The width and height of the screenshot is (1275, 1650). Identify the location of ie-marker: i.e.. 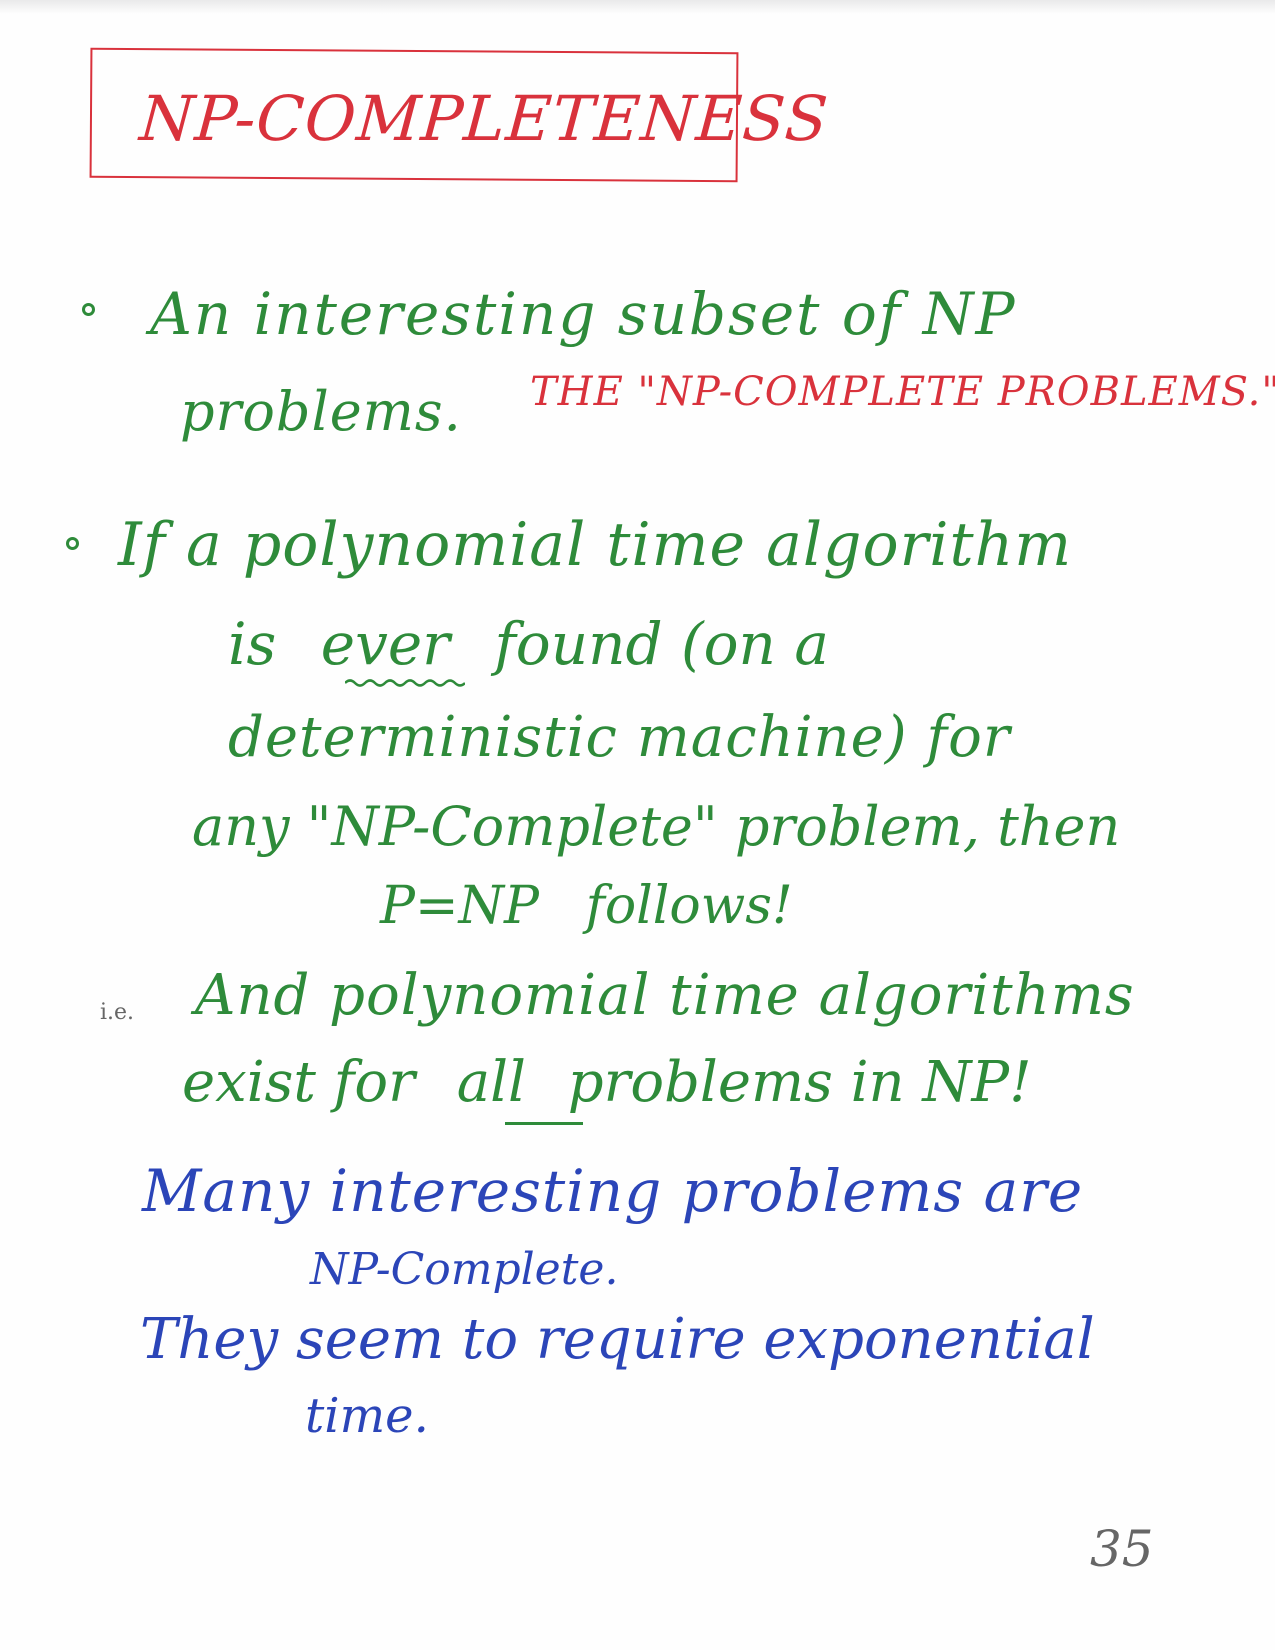
(117, 1012).